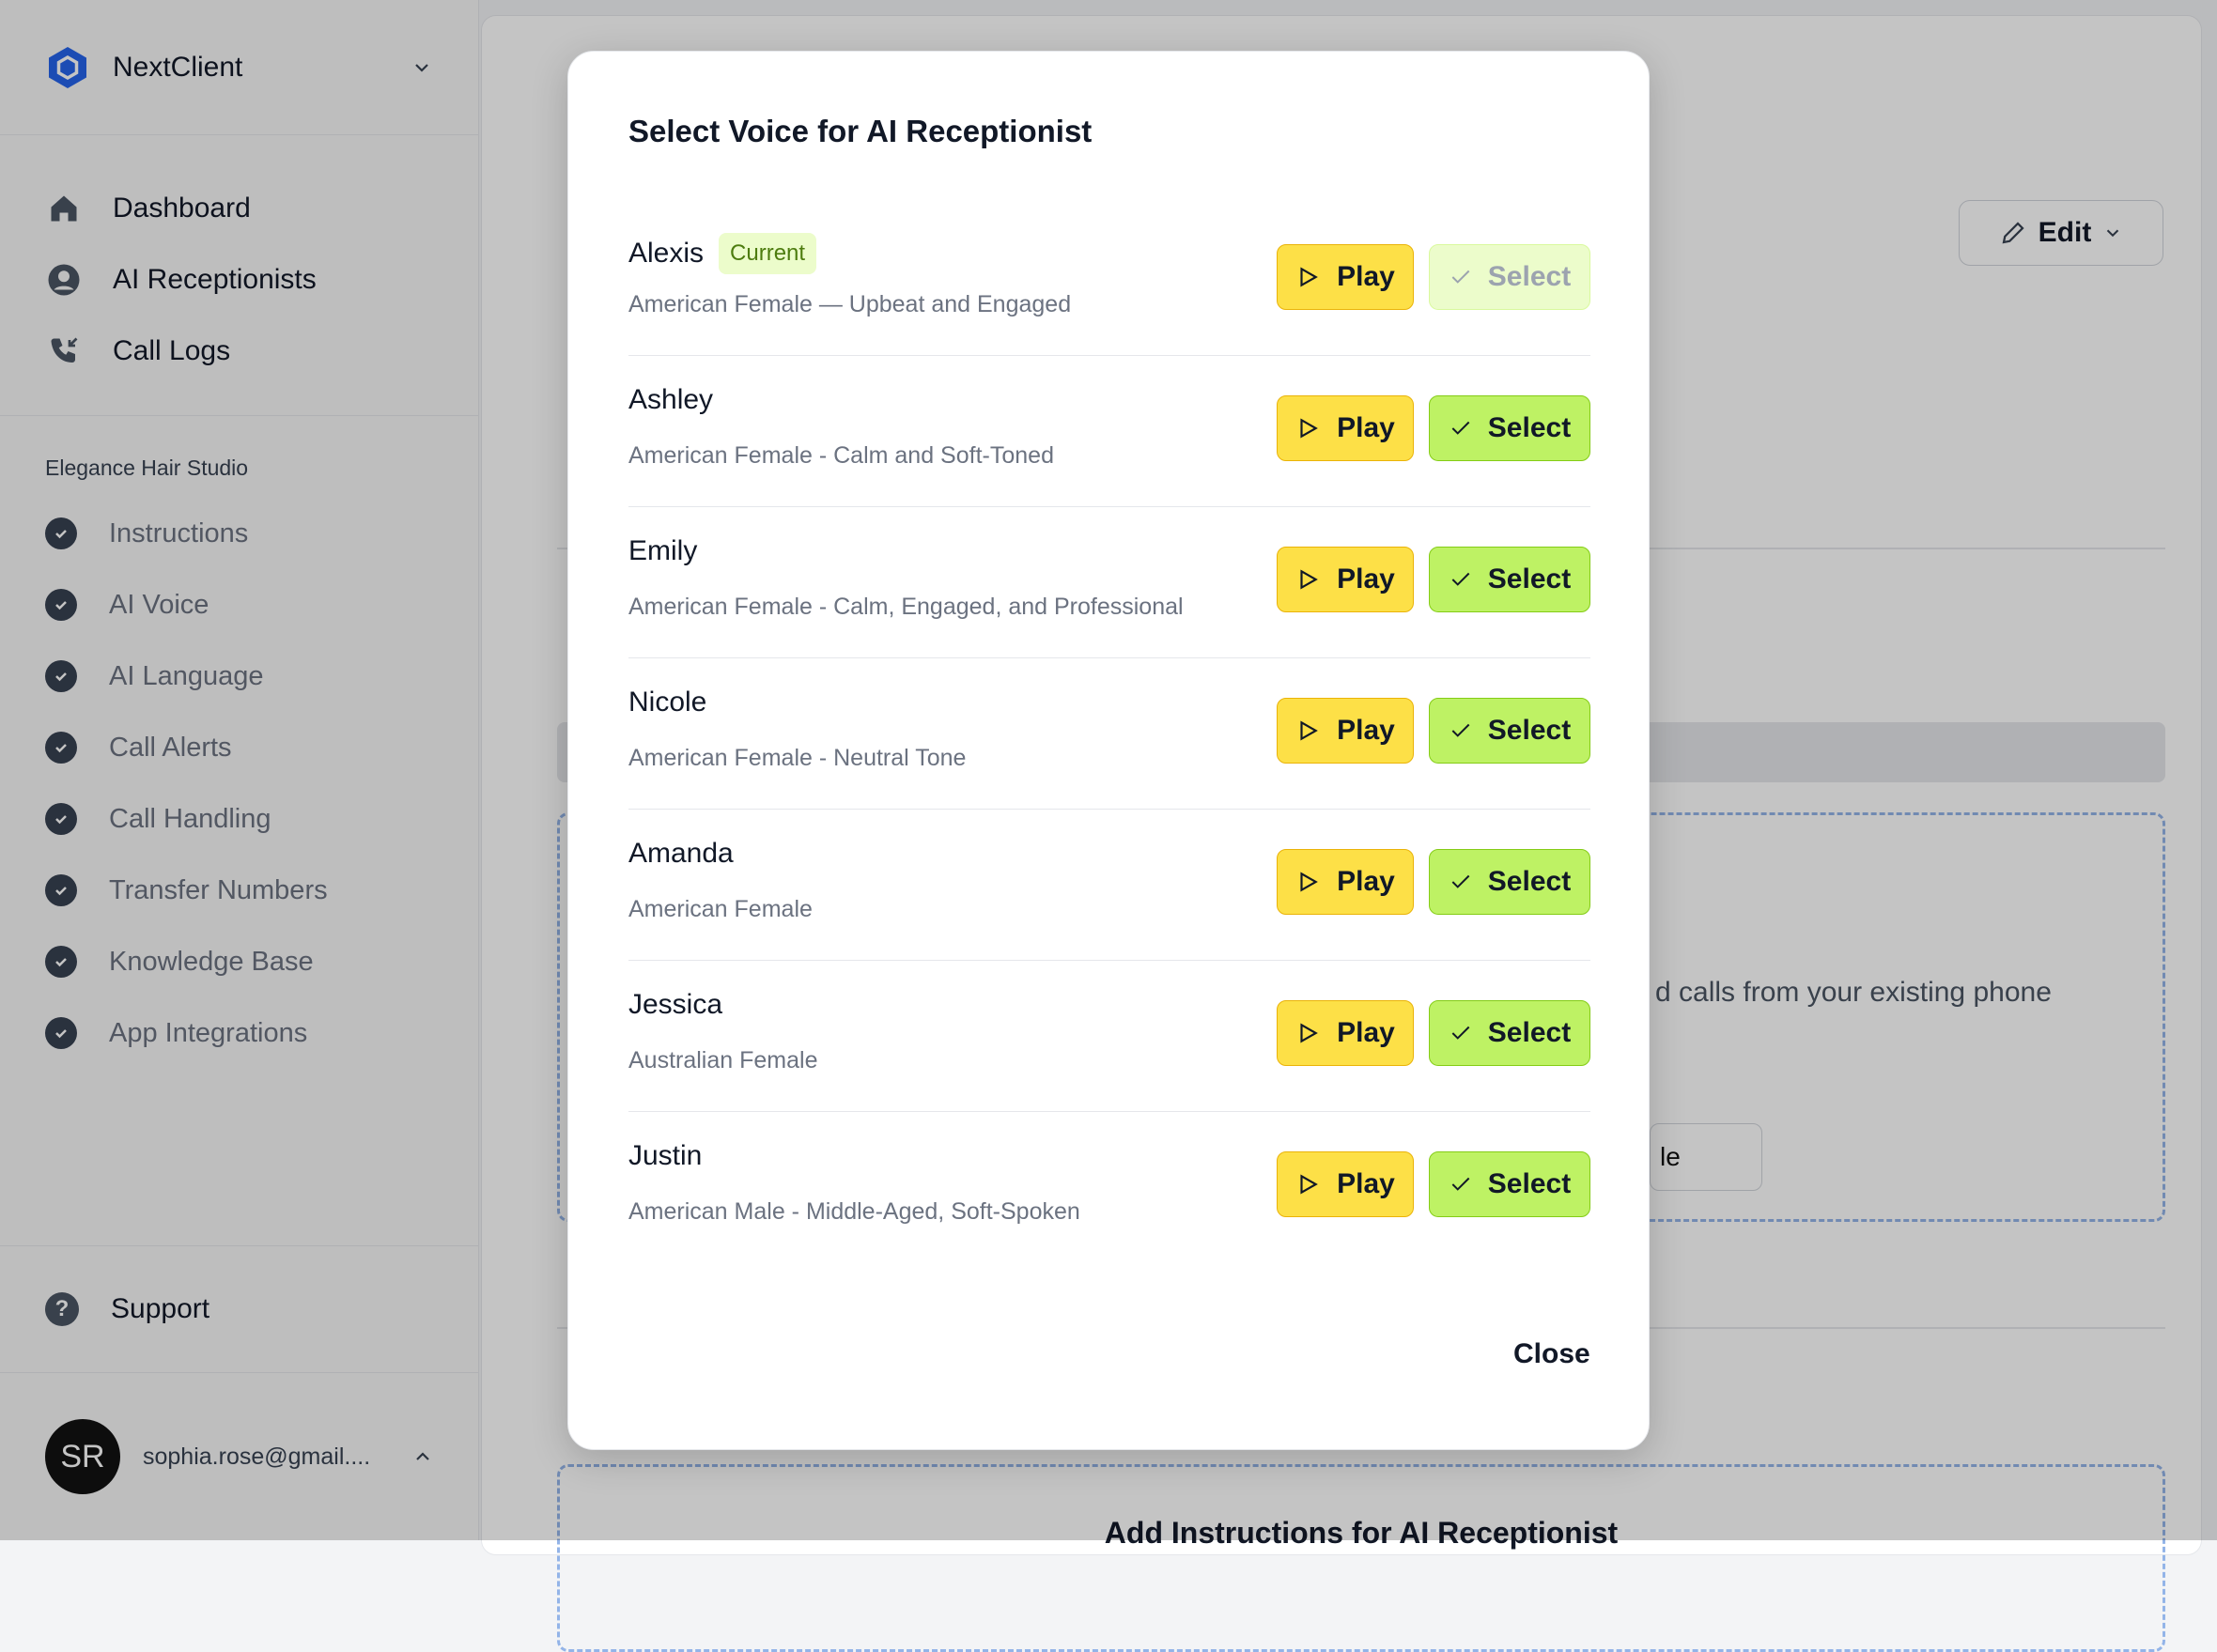 The image size is (2217, 1652). I want to click on voice-name: Amanda, so click(681, 853).